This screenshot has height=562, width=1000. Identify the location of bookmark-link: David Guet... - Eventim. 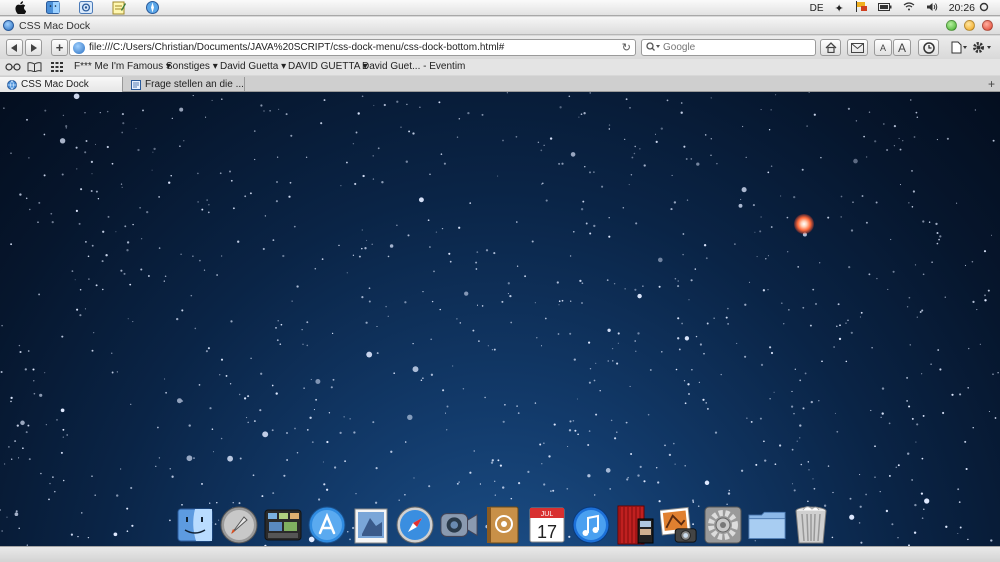
(413, 66).